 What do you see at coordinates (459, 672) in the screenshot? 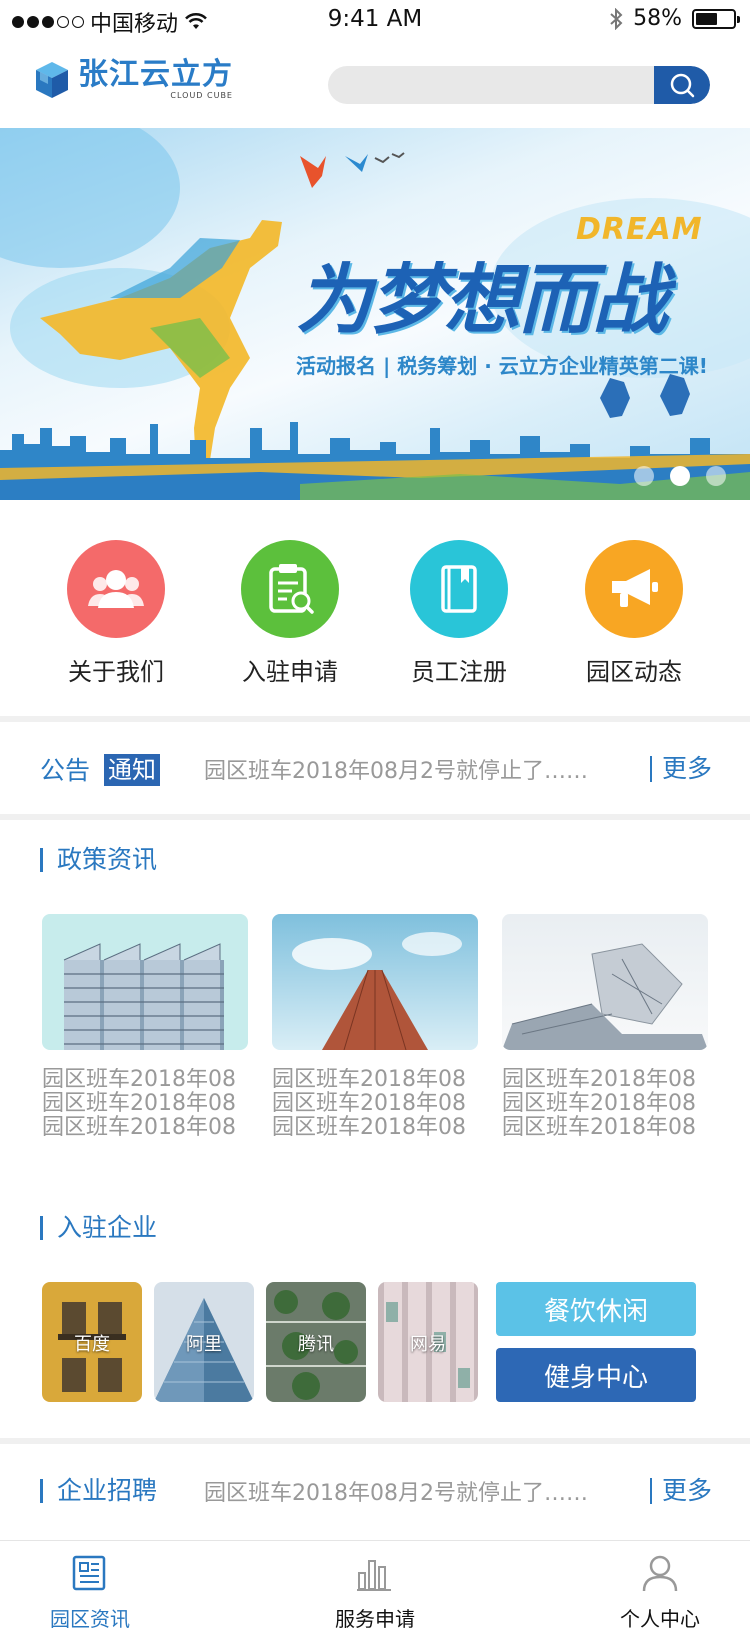
I see `quick-item-label: 员工注册` at bounding box center [459, 672].